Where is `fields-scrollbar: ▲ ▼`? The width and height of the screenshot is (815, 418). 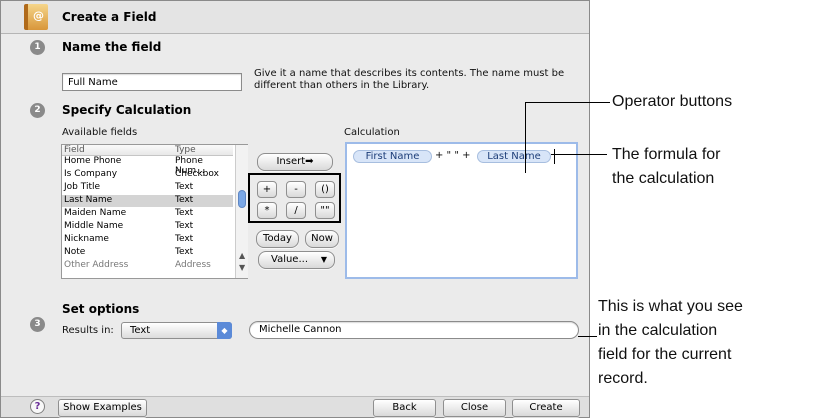
fields-scrollbar: ▲ ▼ is located at coordinates (241, 211).